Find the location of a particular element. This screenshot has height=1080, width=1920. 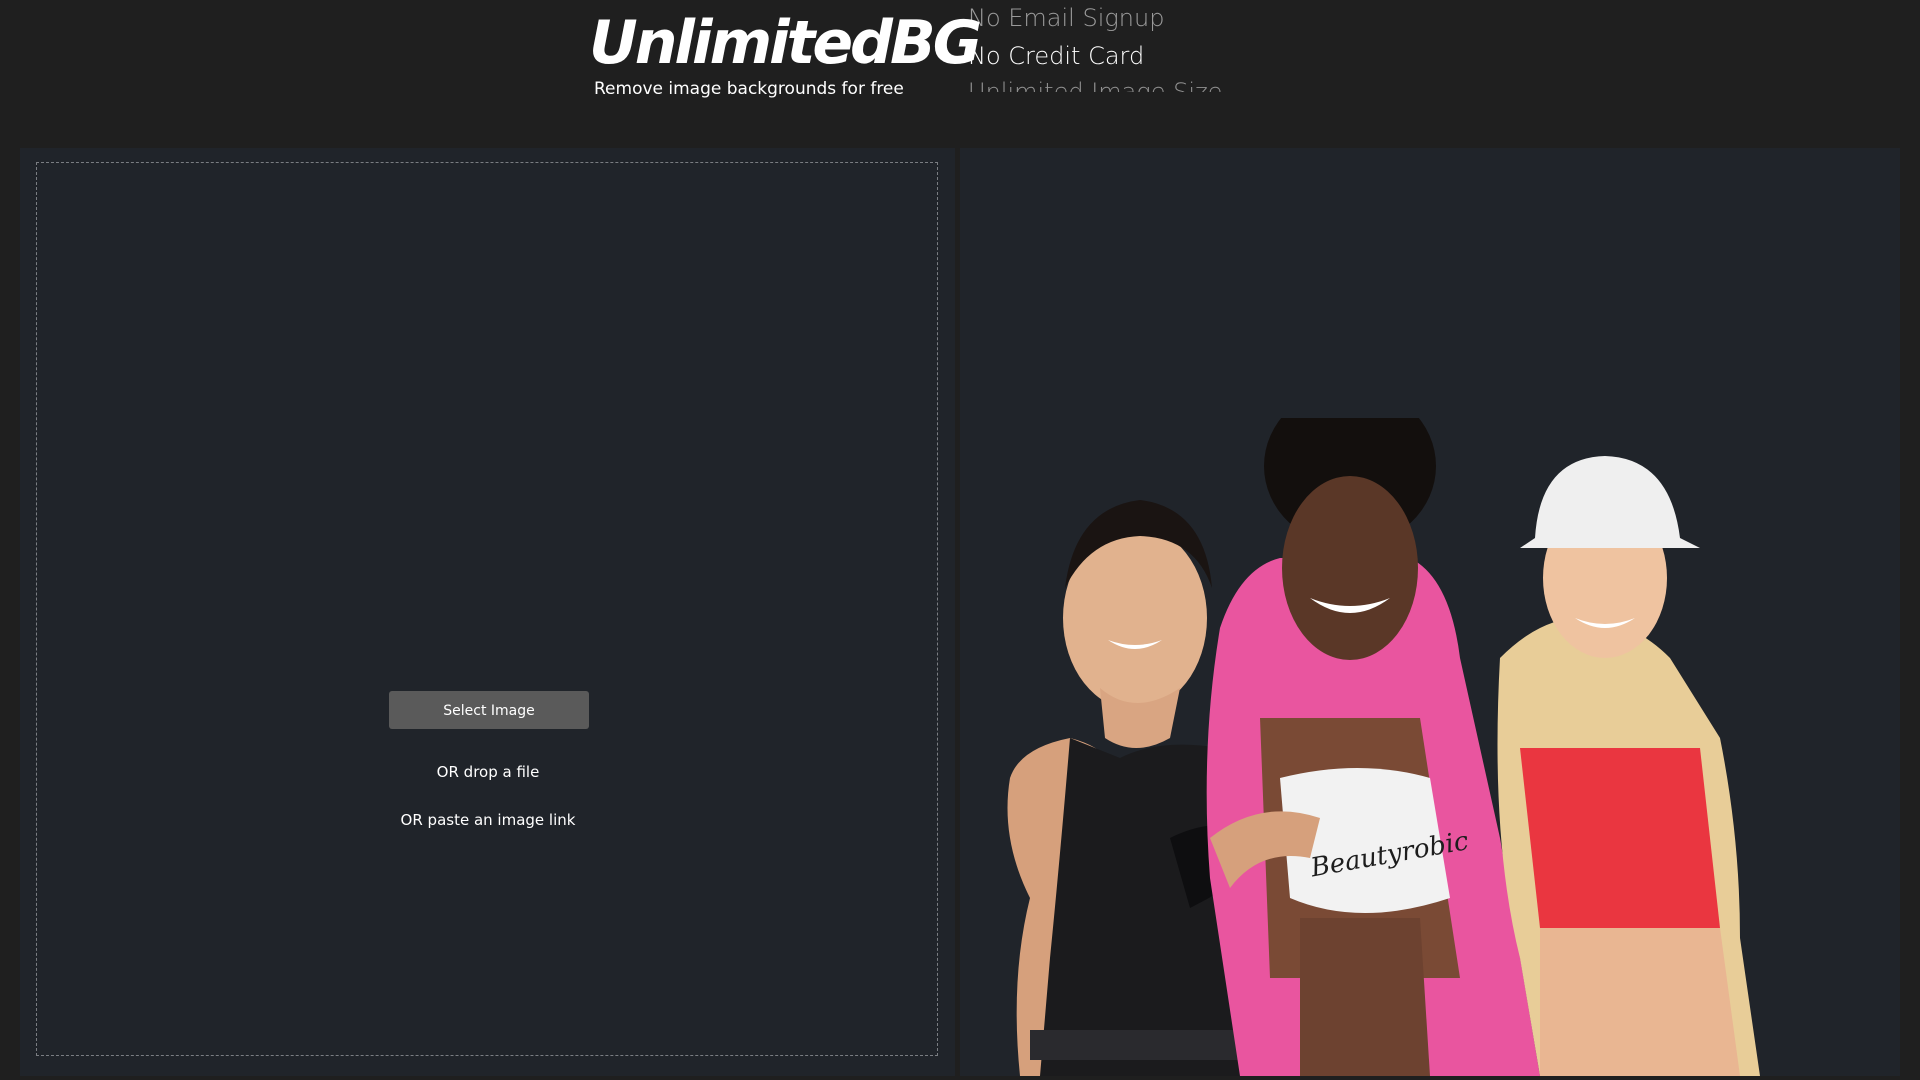

drop-file-text: OR drop a file is located at coordinates (488, 772).